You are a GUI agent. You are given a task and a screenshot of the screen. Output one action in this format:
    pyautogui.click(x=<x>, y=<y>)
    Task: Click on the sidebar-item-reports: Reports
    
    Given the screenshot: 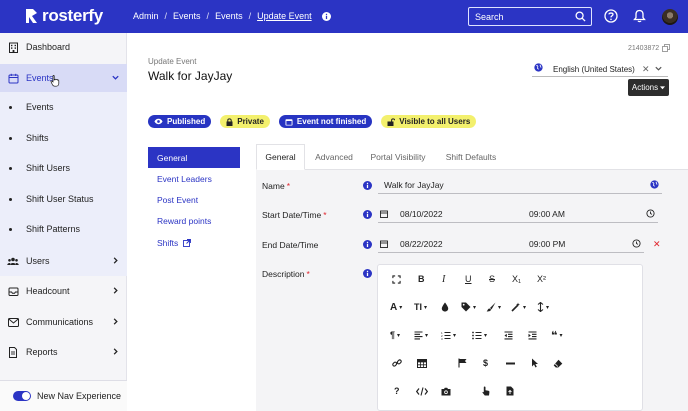 What is the action you would take?
    pyautogui.click(x=63, y=352)
    